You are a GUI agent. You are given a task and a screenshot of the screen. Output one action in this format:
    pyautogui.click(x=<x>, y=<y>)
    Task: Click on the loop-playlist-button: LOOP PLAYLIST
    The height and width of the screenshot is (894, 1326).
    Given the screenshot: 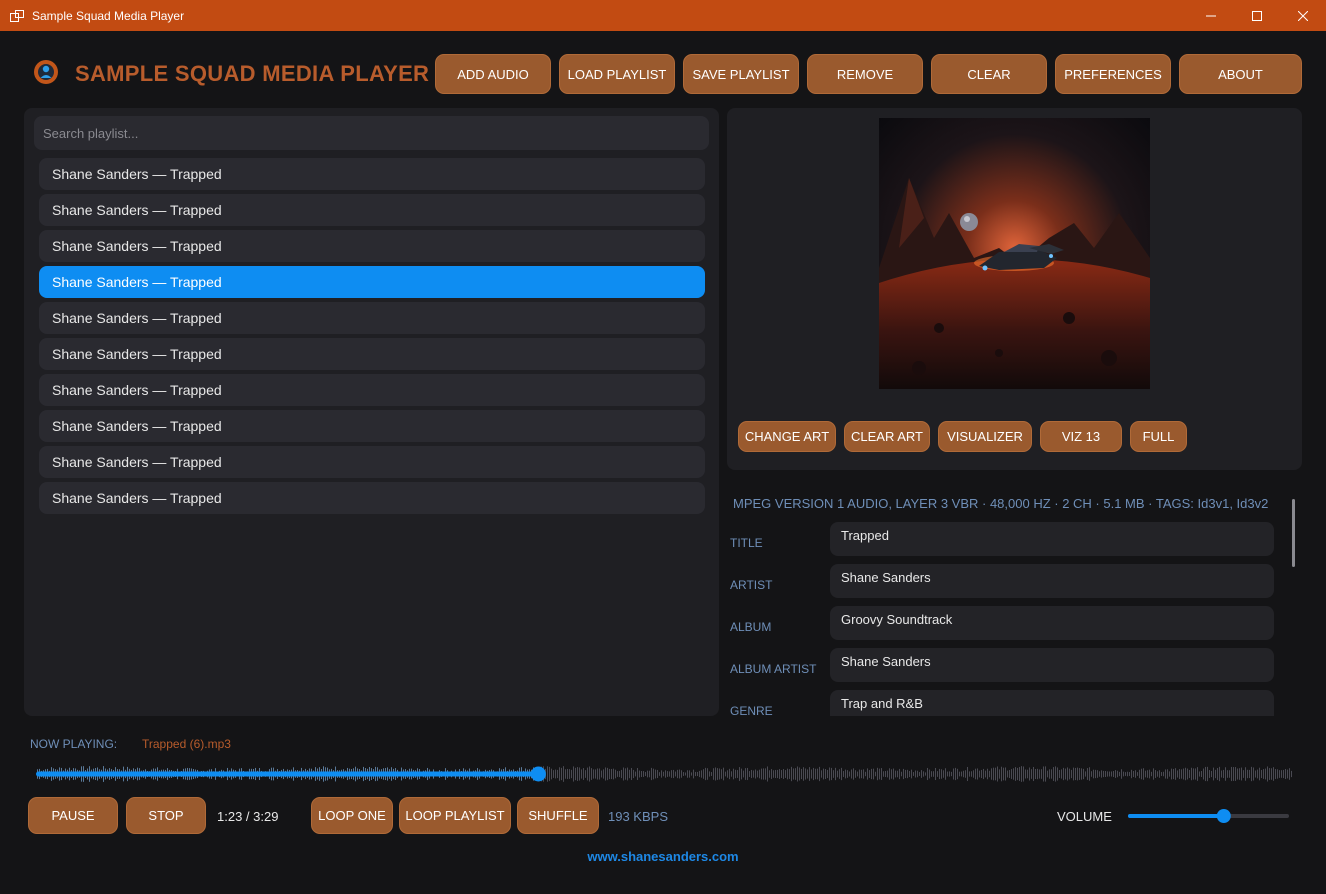 What is the action you would take?
    pyautogui.click(x=455, y=815)
    